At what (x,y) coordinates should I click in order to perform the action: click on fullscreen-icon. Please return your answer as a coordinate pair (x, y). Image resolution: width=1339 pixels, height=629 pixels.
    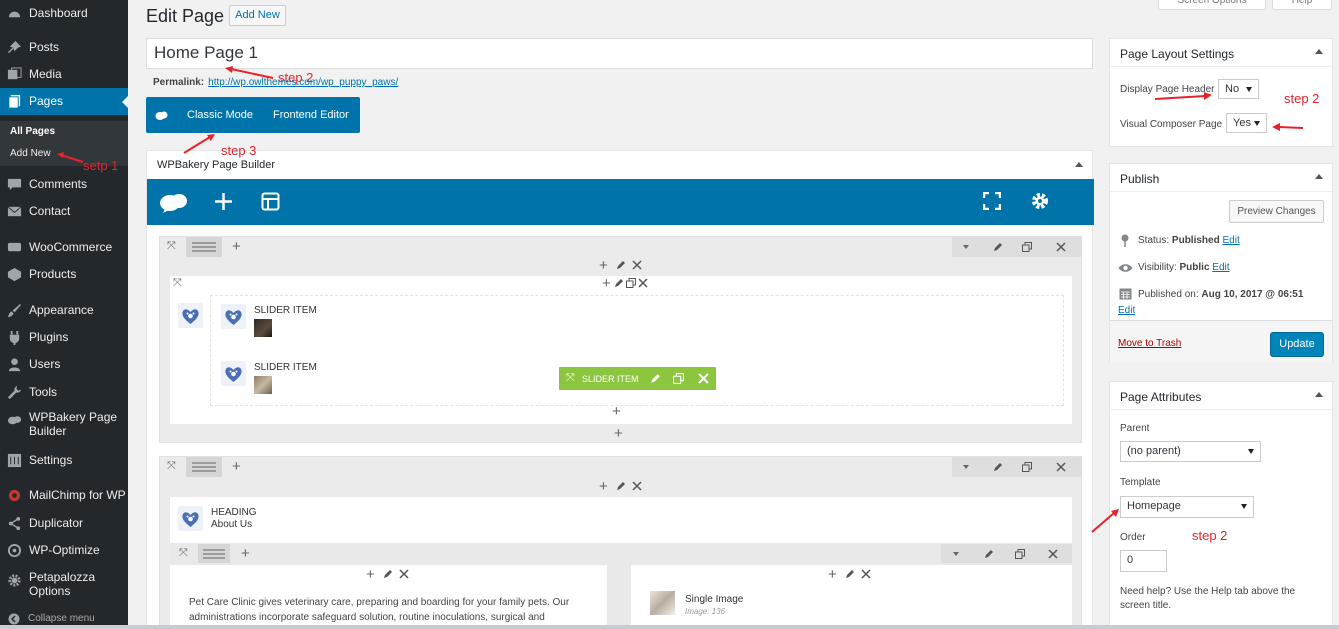
    Looking at the image, I should click on (992, 201).